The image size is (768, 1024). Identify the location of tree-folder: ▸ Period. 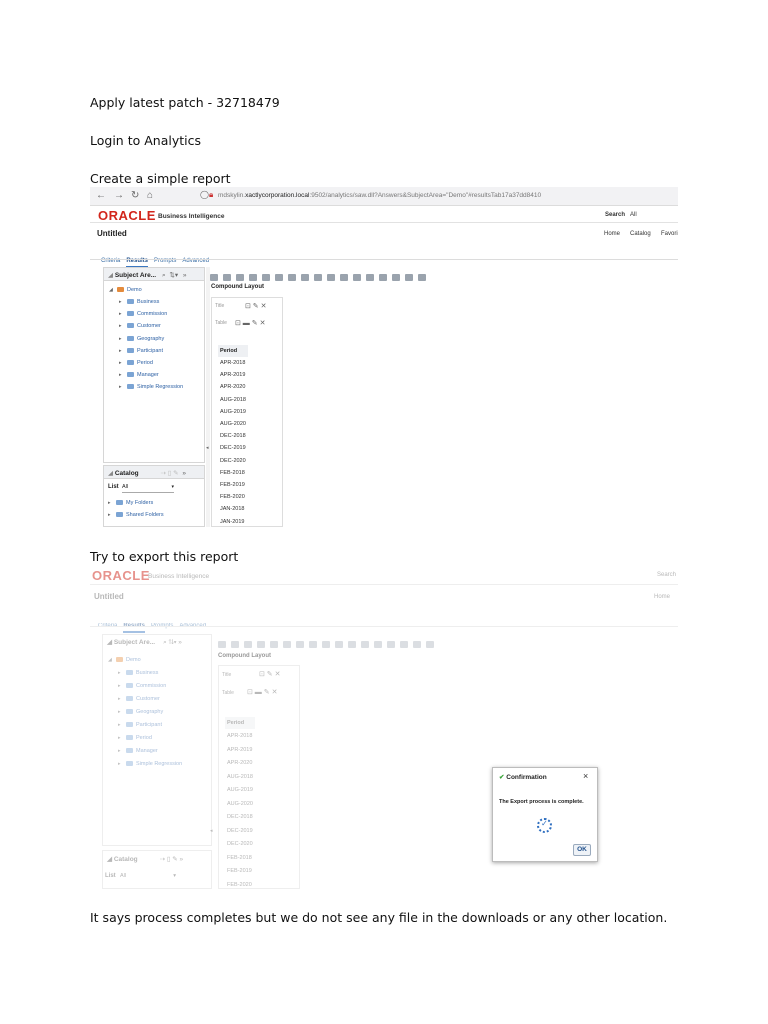
(135, 738).